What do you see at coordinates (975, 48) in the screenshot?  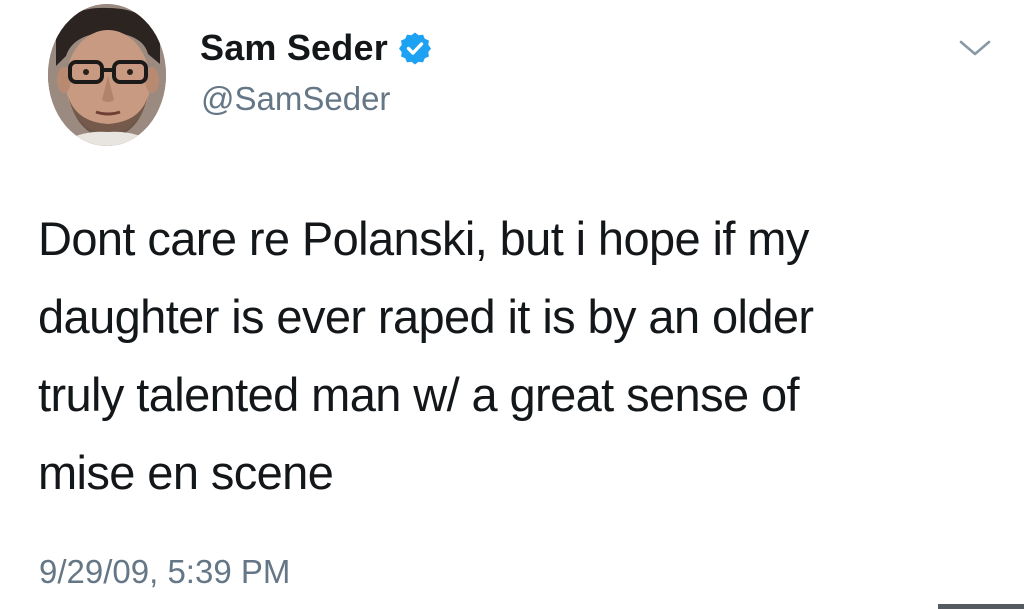 I see `chevron-down-icon` at bounding box center [975, 48].